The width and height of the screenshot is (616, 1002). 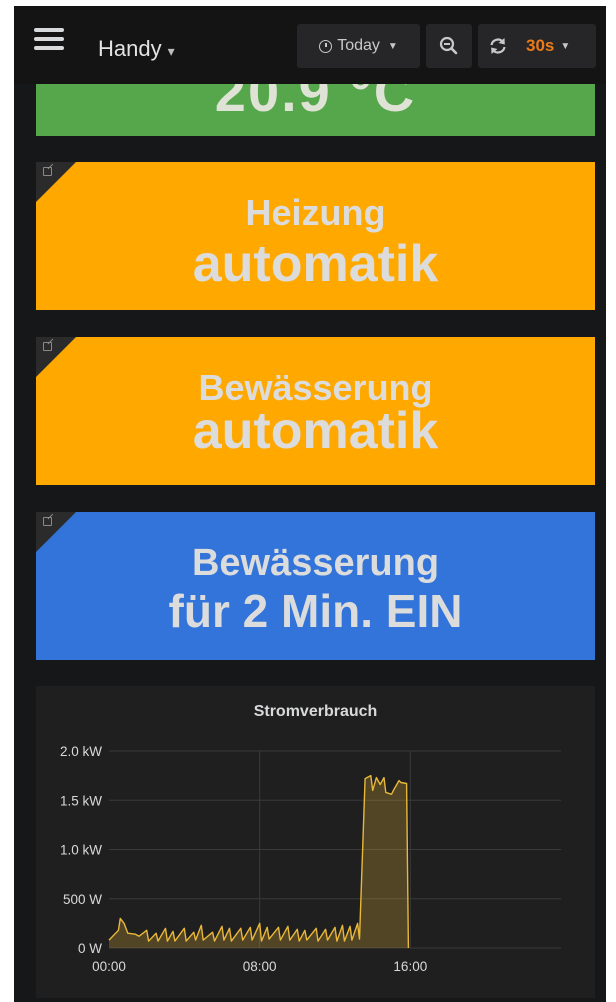 What do you see at coordinates (315, 611) in the screenshot?
I see `panel-value: für 2 Min. EIN` at bounding box center [315, 611].